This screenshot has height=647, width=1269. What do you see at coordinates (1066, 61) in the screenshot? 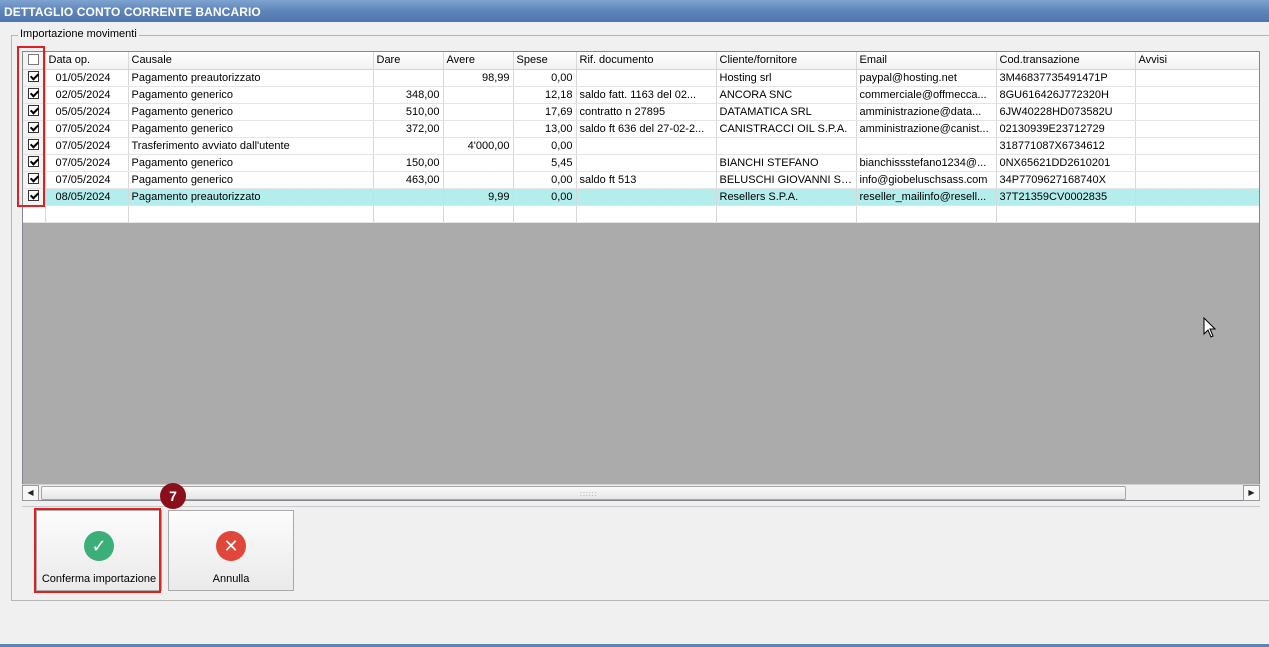
I see `col-header-cod-transazione: Cod.transazione` at bounding box center [1066, 61].